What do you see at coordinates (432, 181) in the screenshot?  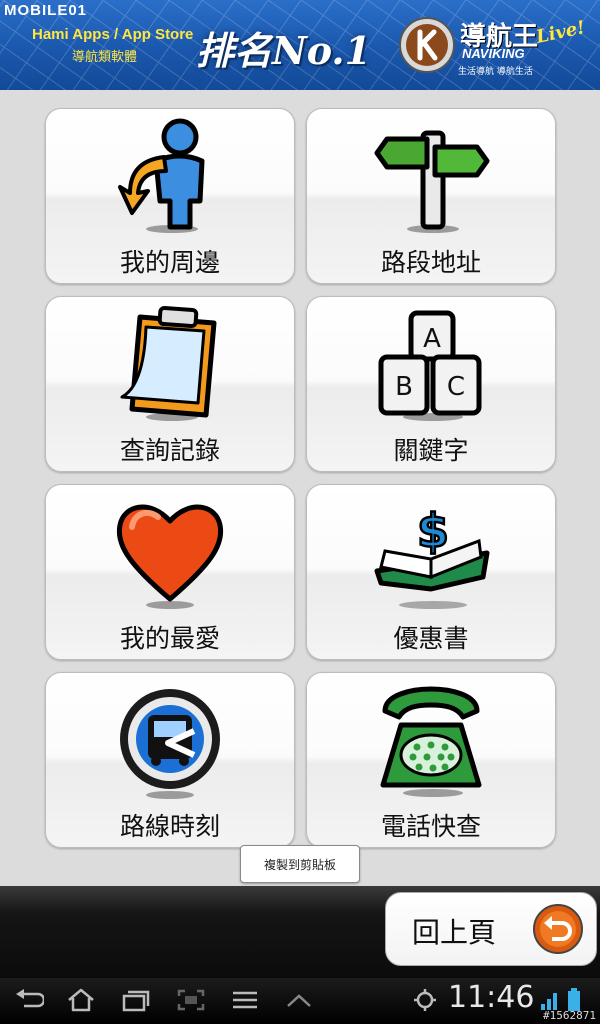 I see `signpost-icon` at bounding box center [432, 181].